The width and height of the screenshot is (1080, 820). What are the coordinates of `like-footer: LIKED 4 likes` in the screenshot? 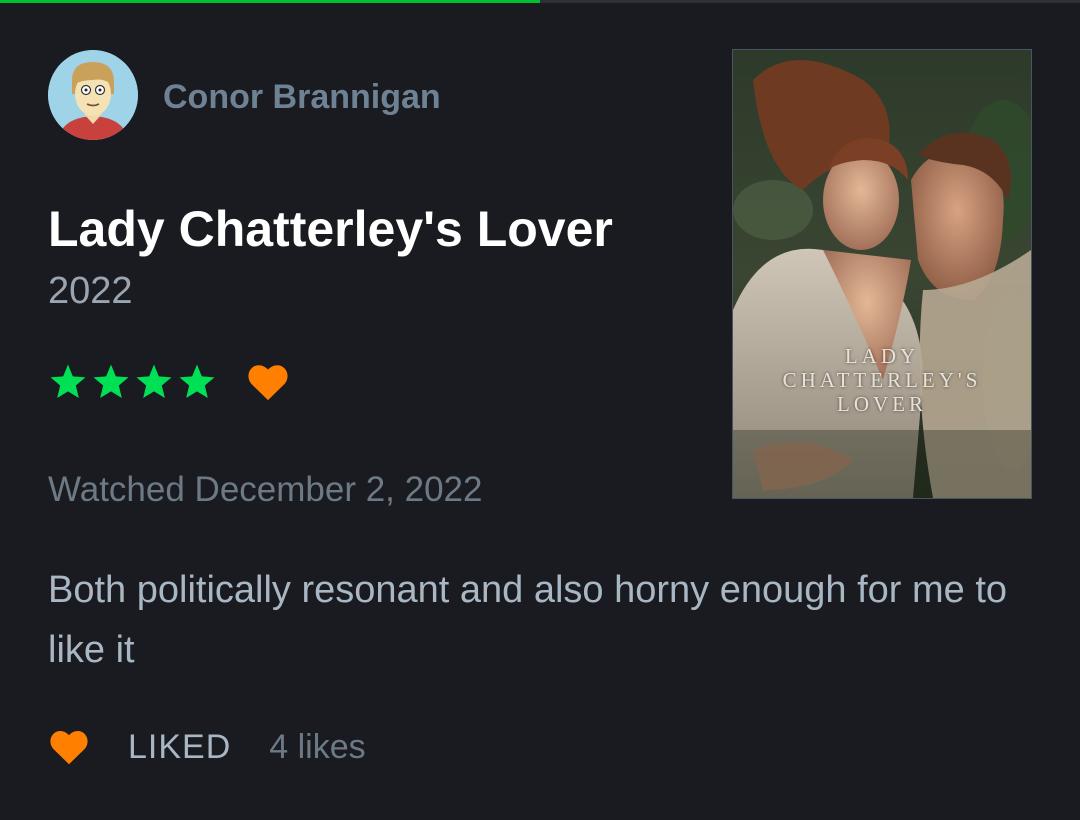 It's located at (207, 747).